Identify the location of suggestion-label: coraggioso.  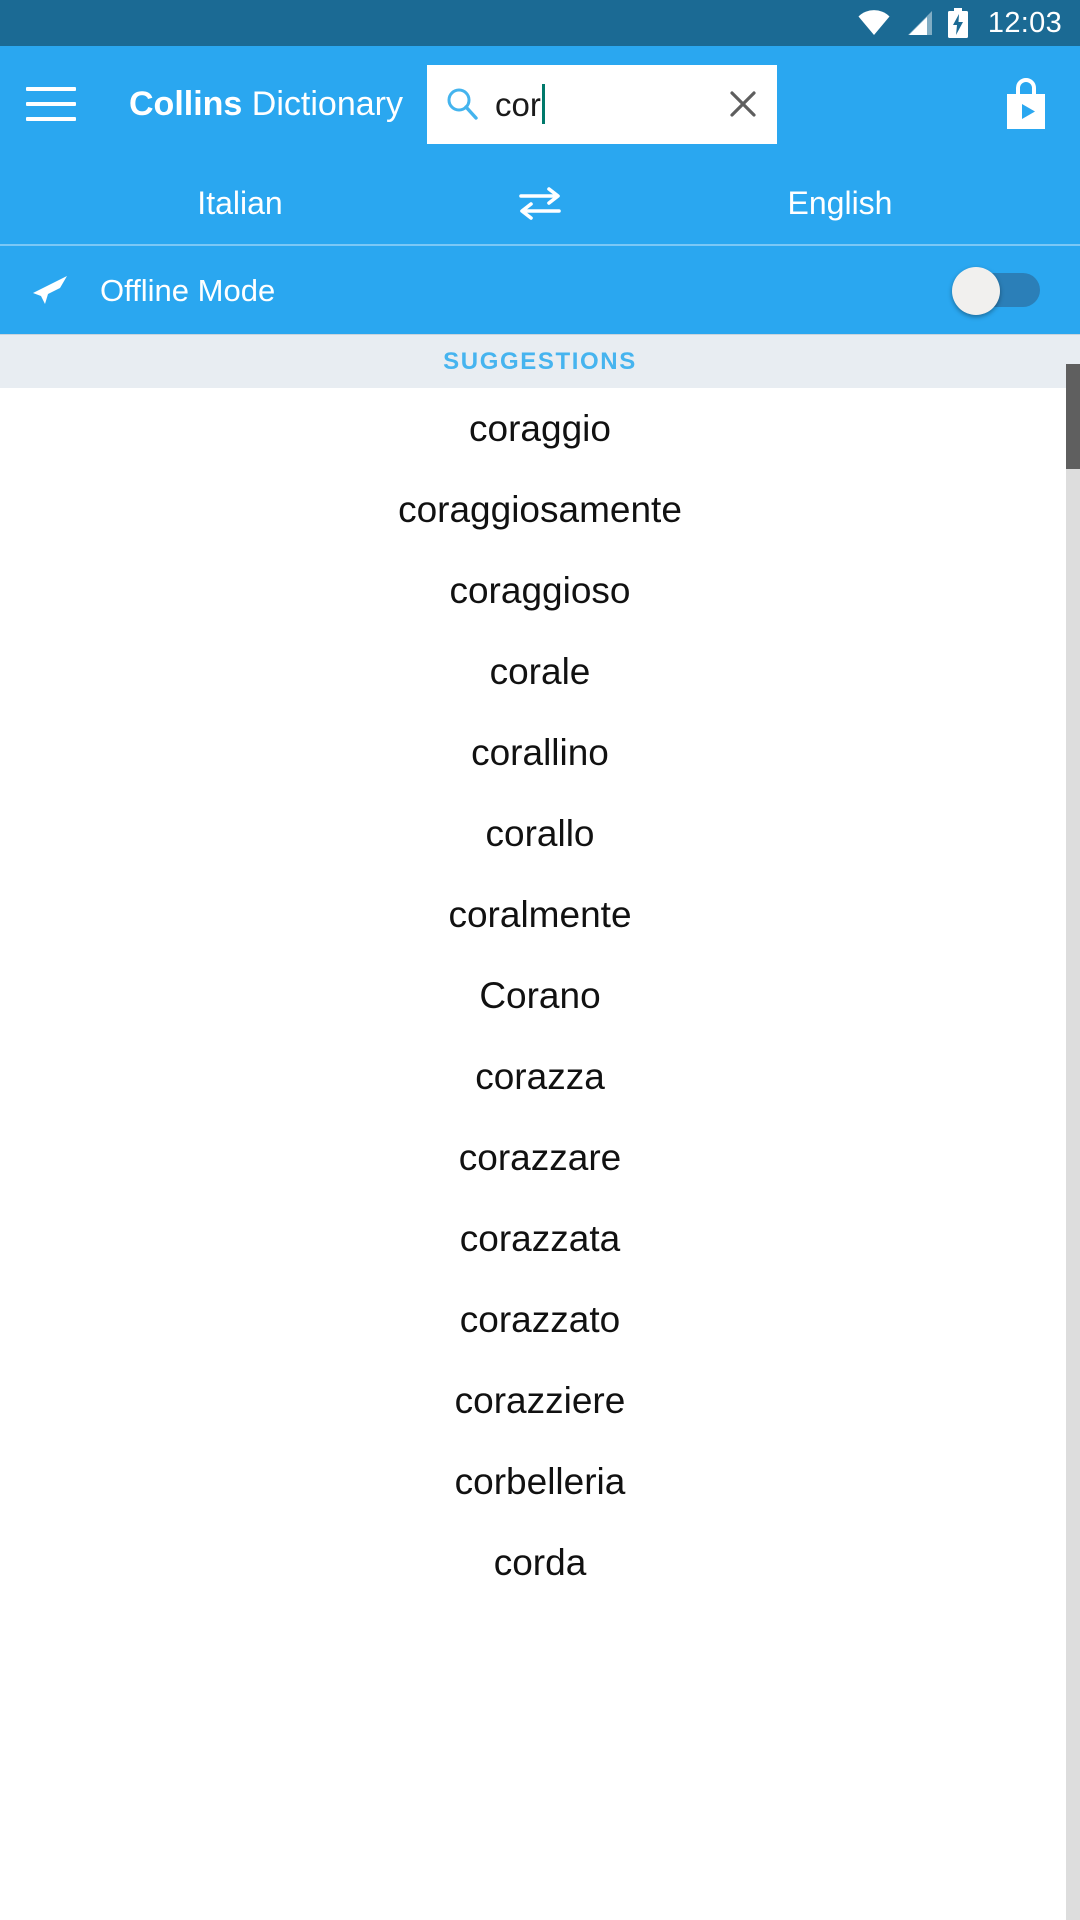
(540, 590).